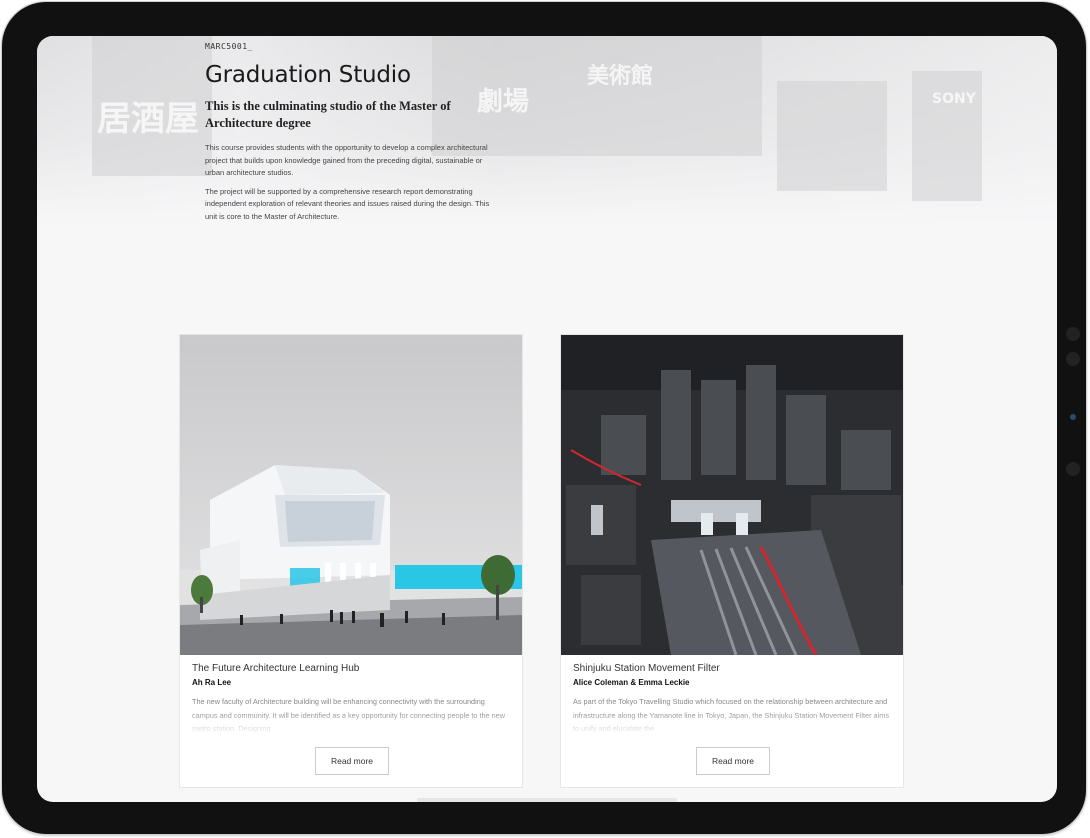 The image size is (1090, 838). I want to click on page-title: Graduation Studio, so click(308, 75).